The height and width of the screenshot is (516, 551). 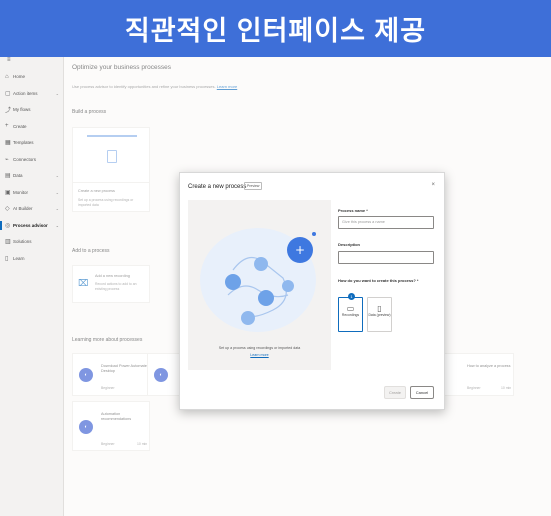 What do you see at coordinates (353, 210) in the screenshot?
I see `process-name-label: Process name *` at bounding box center [353, 210].